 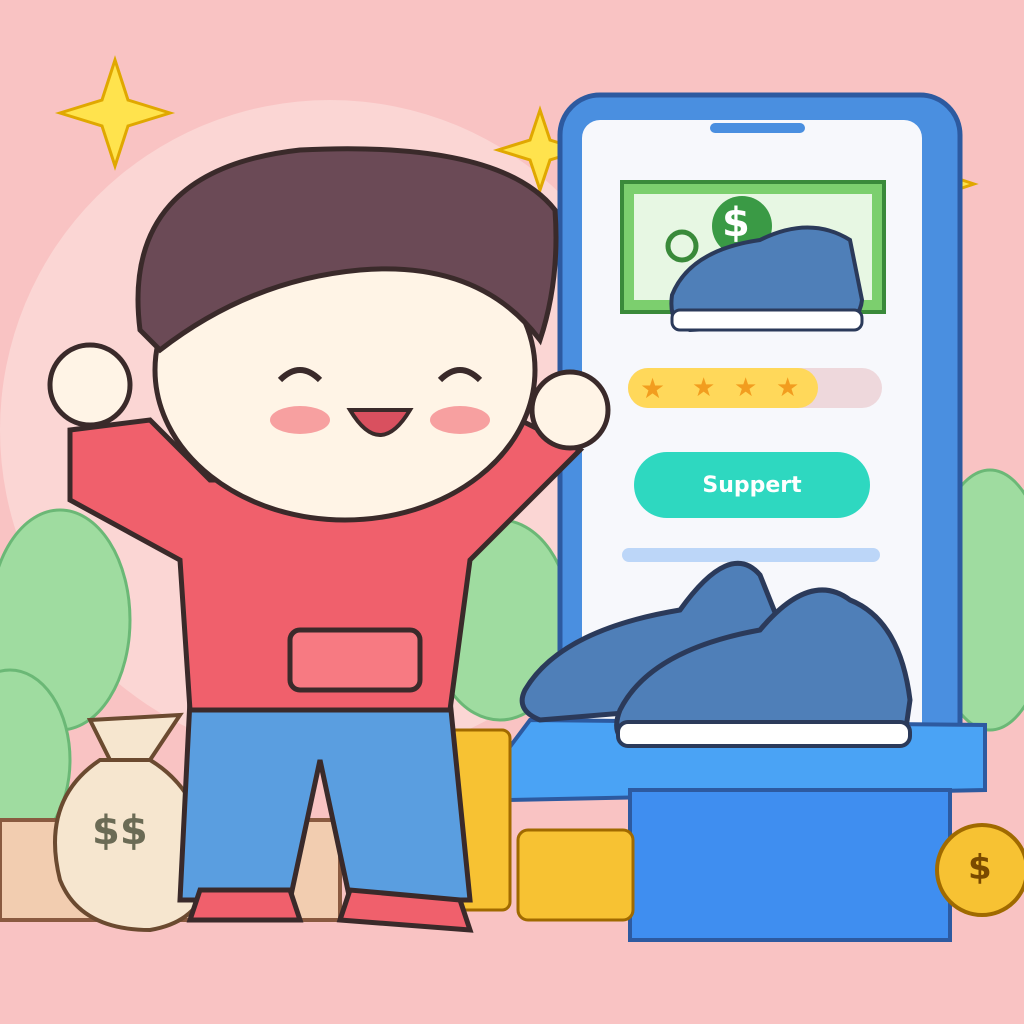 What do you see at coordinates (736, 223) in the screenshot?
I see `dollar-symbol: $` at bounding box center [736, 223].